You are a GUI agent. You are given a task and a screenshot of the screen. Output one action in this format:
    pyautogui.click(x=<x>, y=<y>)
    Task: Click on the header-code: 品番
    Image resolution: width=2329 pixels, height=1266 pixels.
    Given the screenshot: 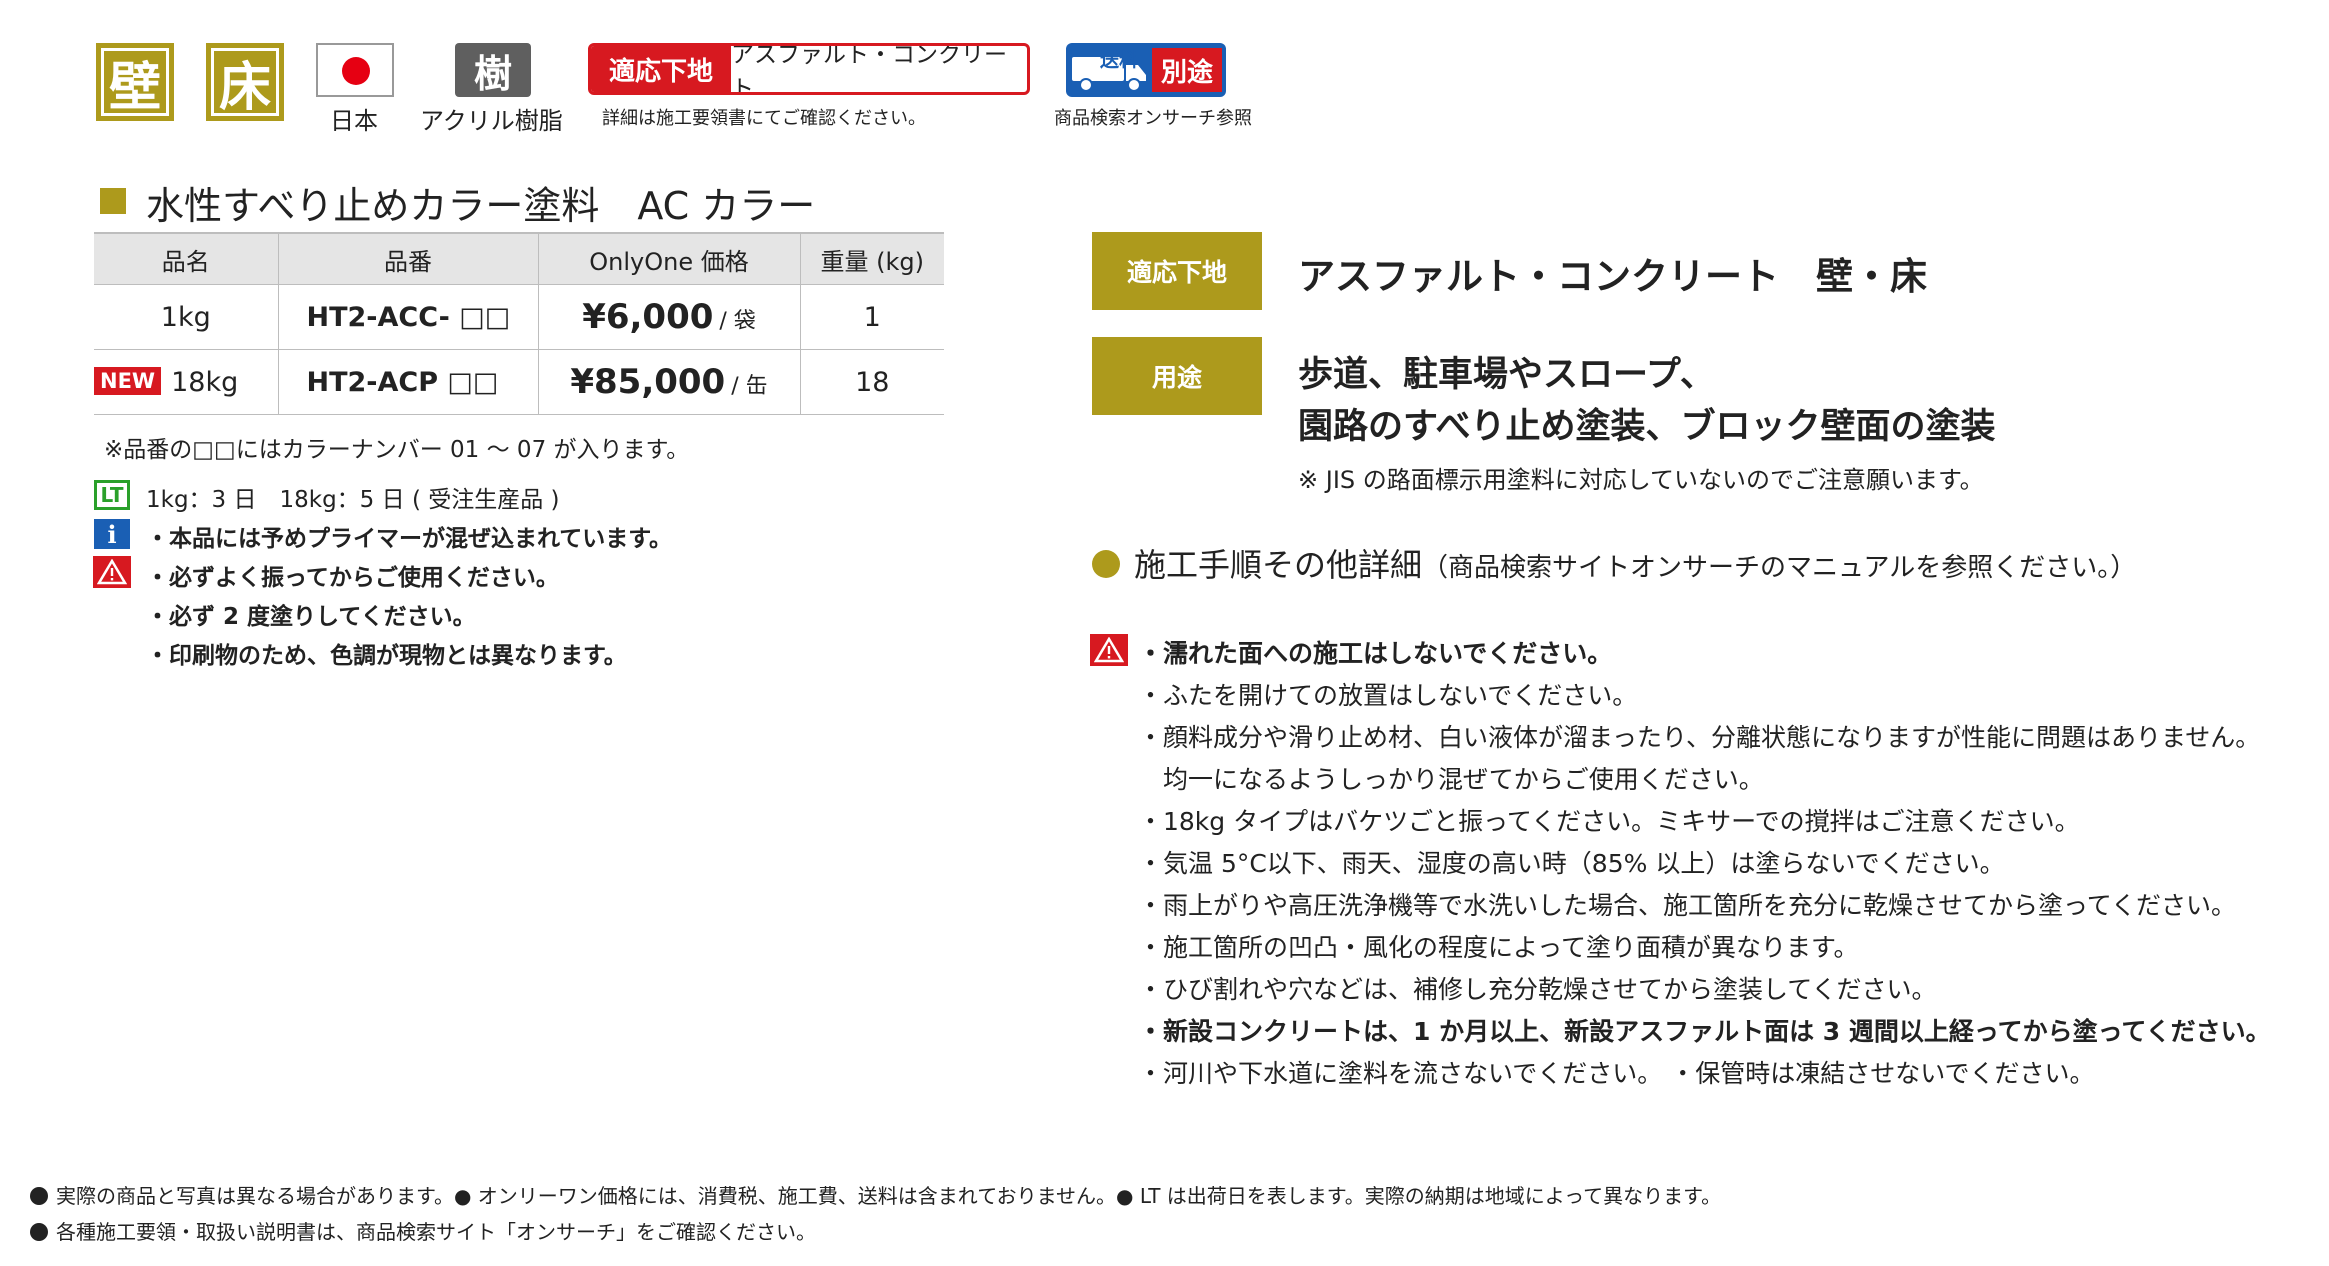 What is the action you would take?
    pyautogui.click(x=408, y=258)
    